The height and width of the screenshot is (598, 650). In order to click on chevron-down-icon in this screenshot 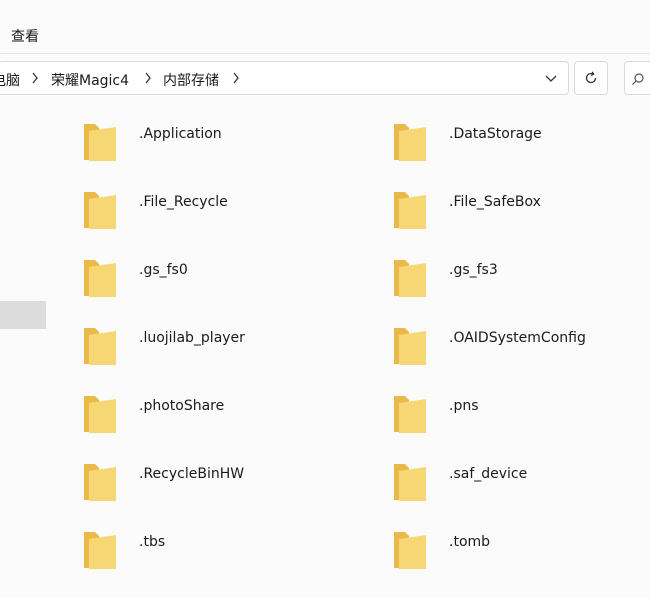, I will do `click(551, 79)`.